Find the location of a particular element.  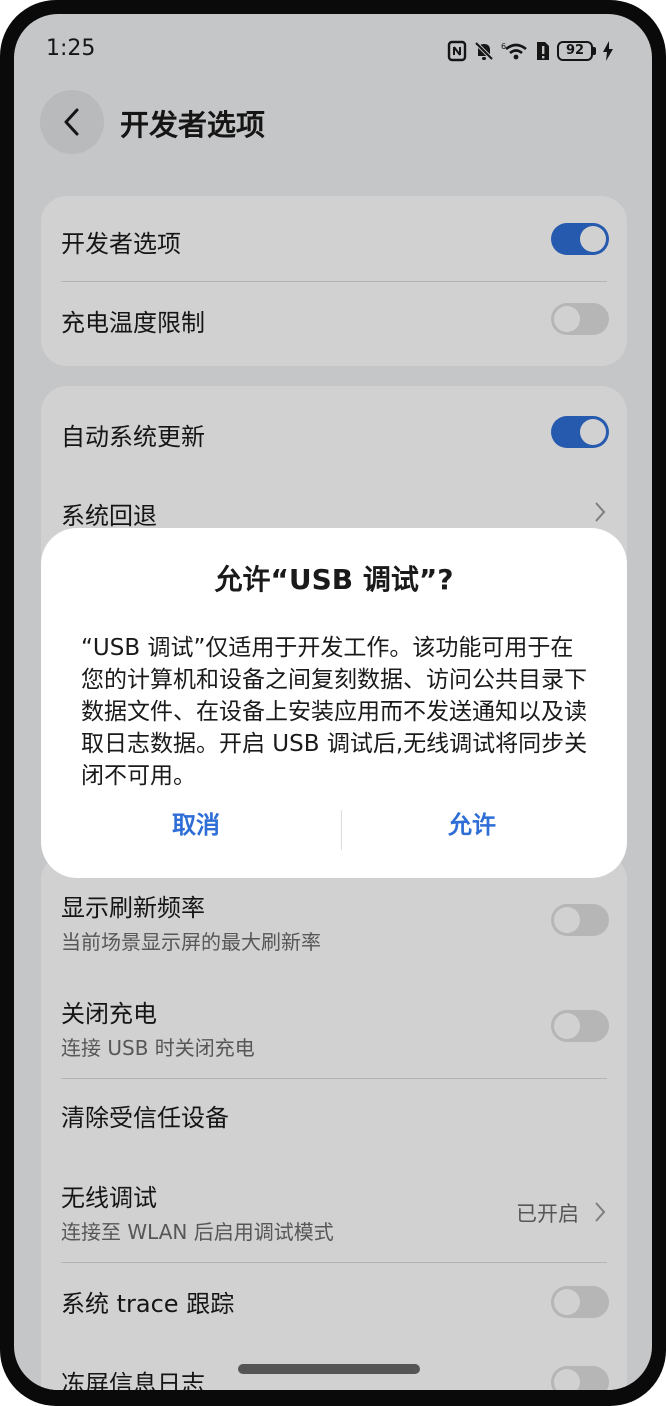

allow-button: 允许 is located at coordinates (472, 825).